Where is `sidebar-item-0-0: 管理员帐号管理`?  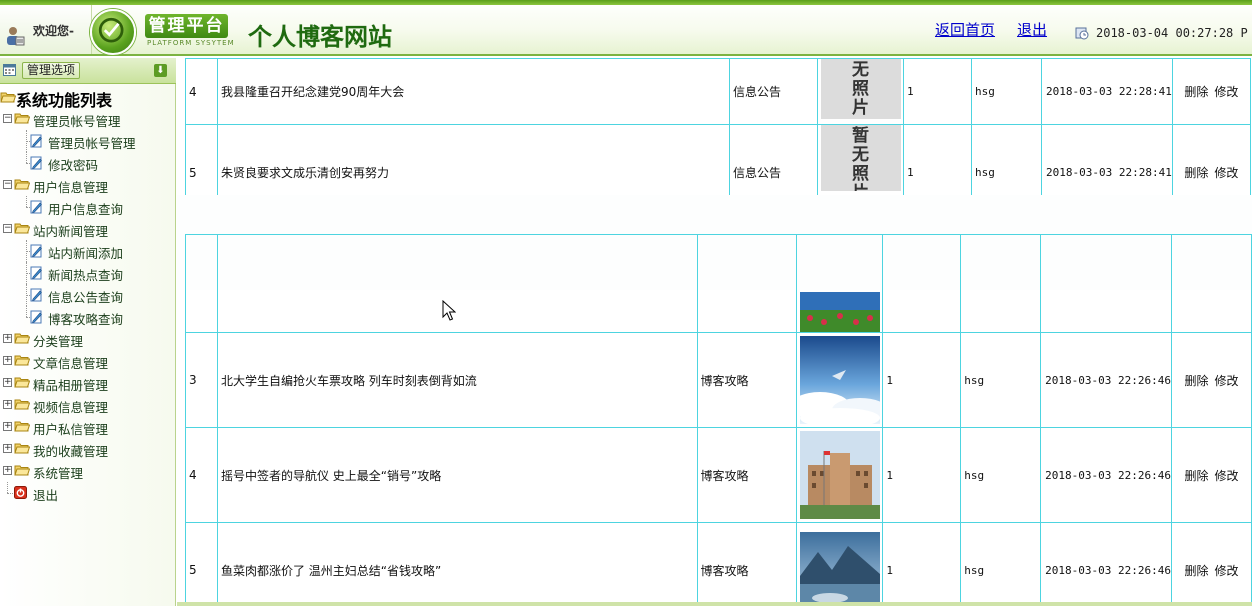
sidebar-item-0-0: 管理员帐号管理 is located at coordinates (88, 141).